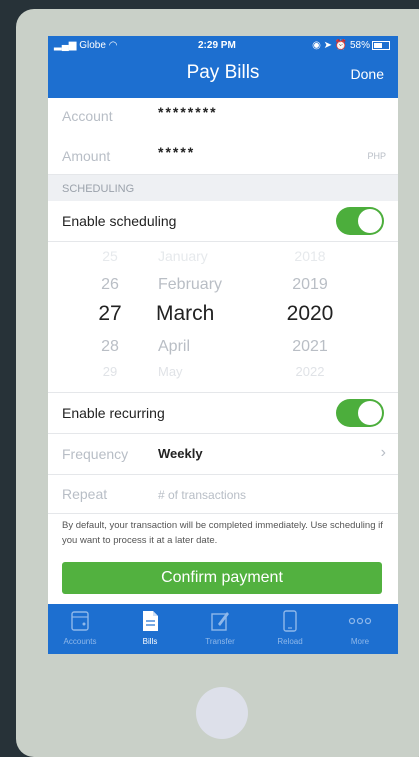 This screenshot has width=419, height=757. I want to click on amount-row: Amount ***** PHP, so click(223, 154).